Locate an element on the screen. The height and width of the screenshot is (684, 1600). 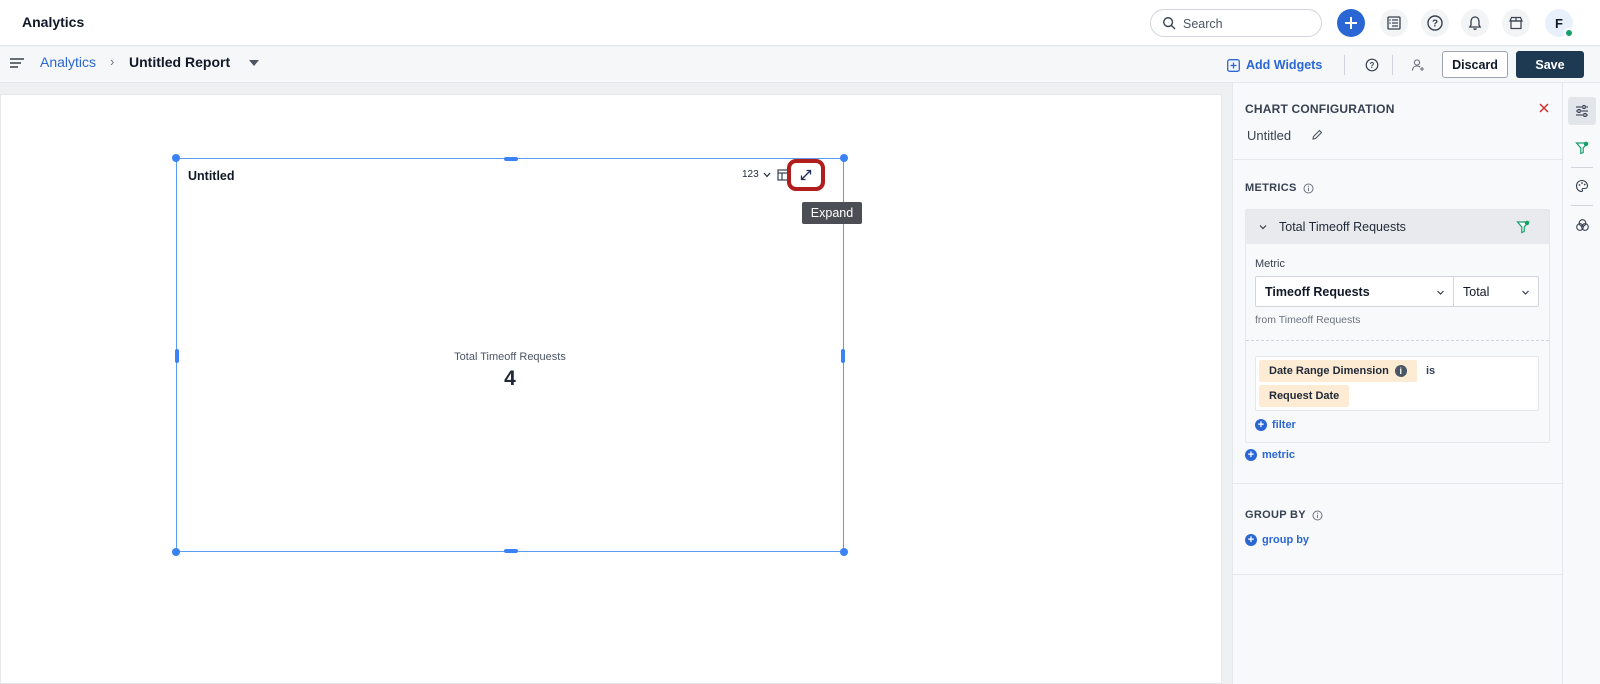
expand-button is located at coordinates (806, 175).